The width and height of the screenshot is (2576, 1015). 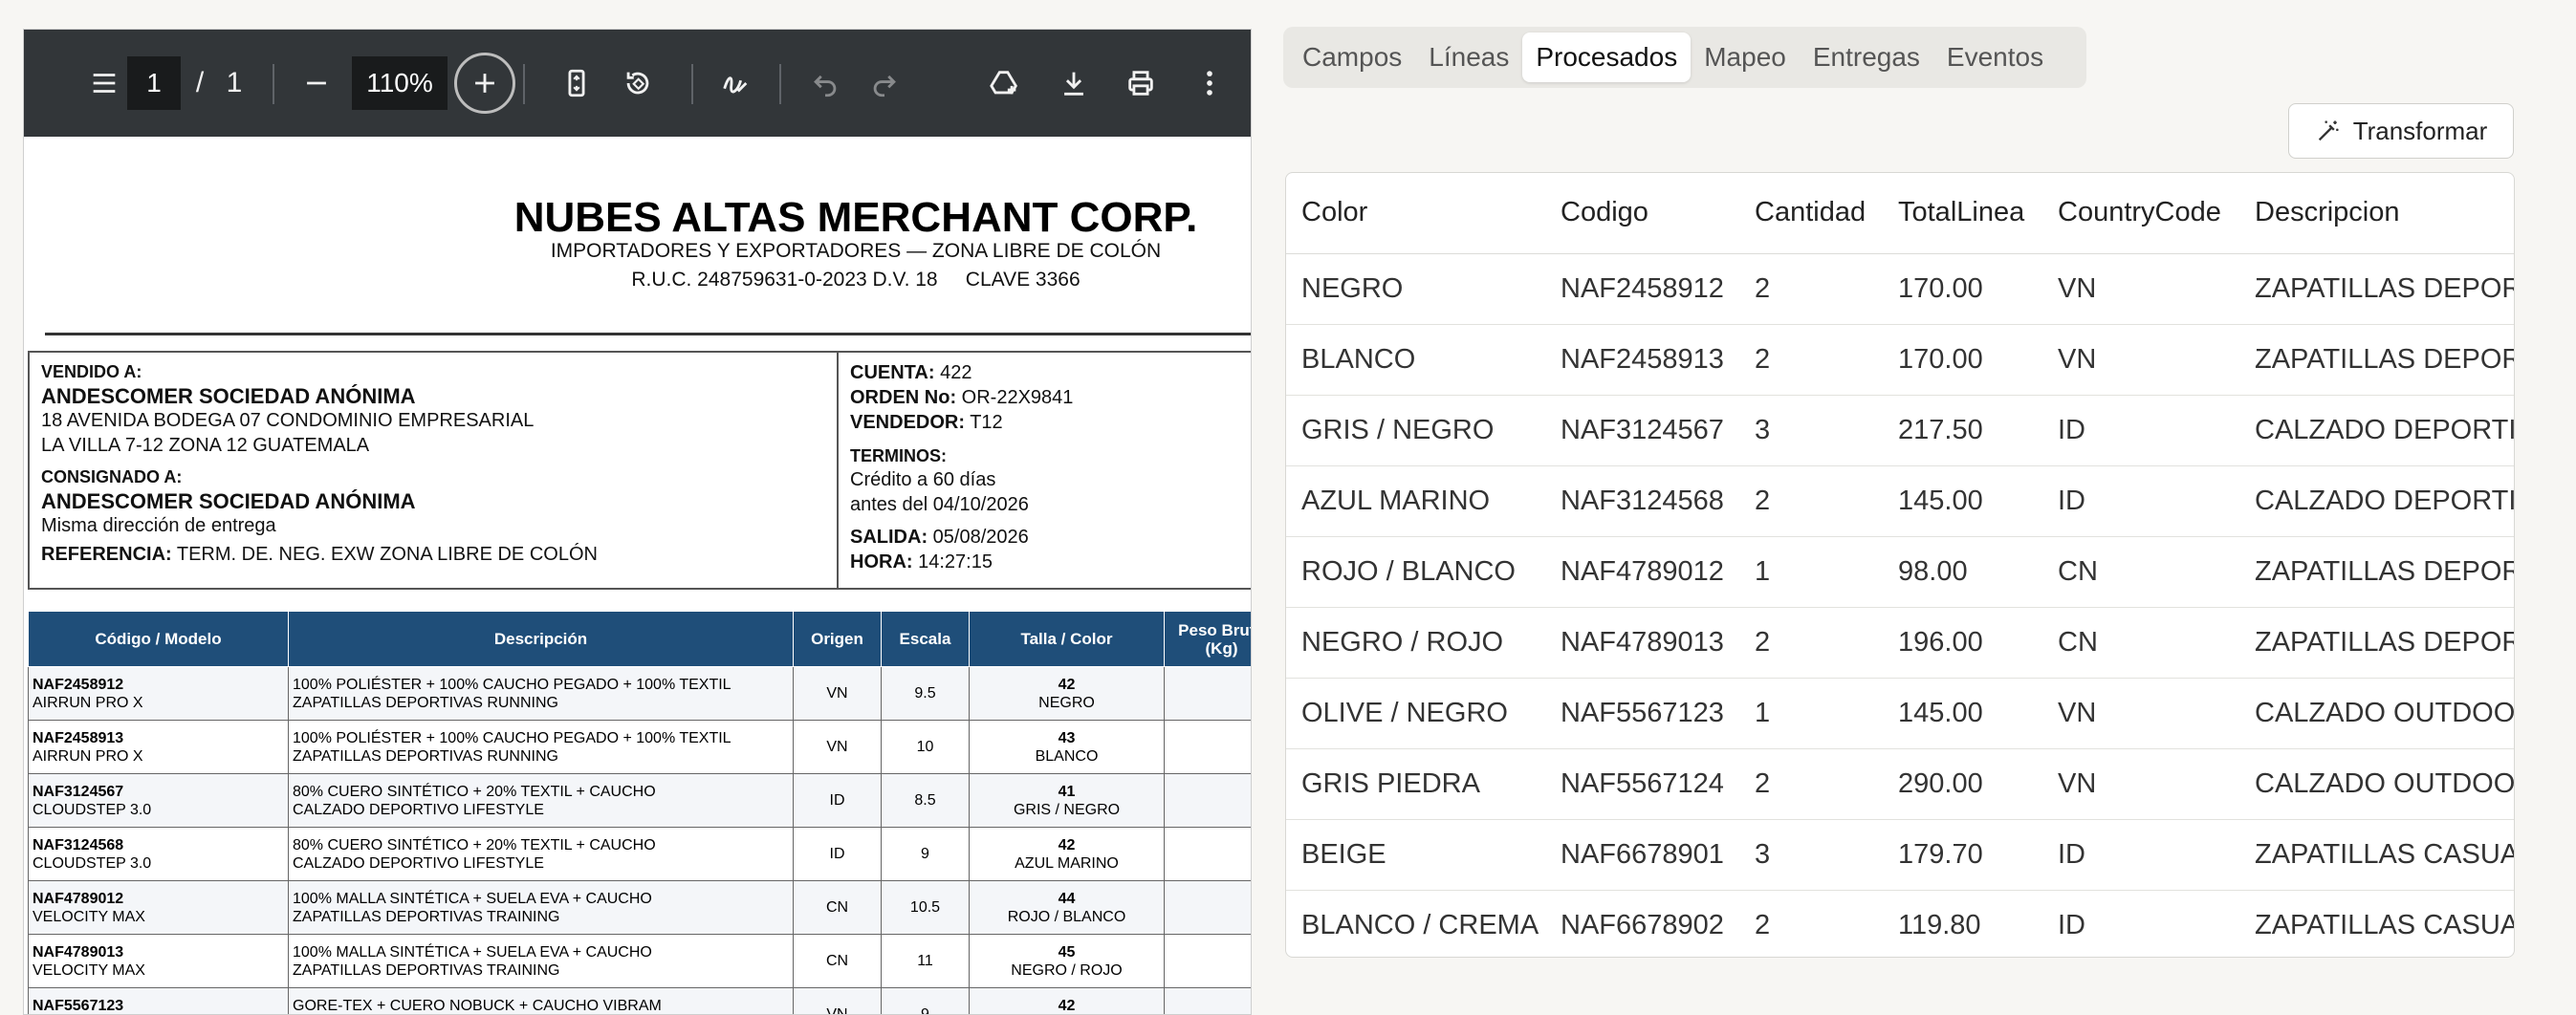 What do you see at coordinates (2401, 131) in the screenshot?
I see `transform-button: Transformar` at bounding box center [2401, 131].